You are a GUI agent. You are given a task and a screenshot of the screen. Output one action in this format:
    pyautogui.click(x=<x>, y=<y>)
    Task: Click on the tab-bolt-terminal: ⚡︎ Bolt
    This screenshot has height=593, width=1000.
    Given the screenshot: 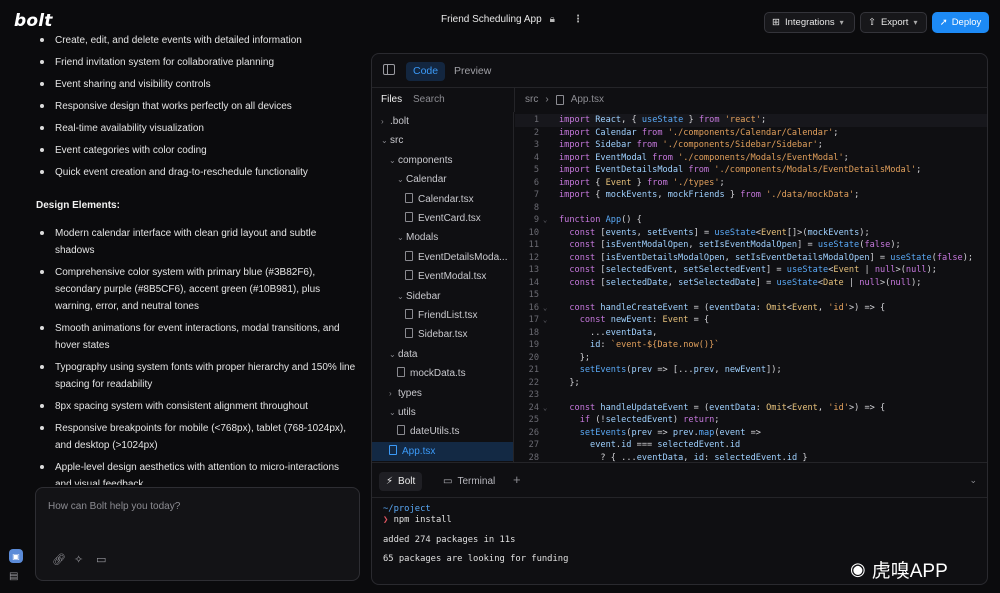 What is the action you would take?
    pyautogui.click(x=401, y=481)
    